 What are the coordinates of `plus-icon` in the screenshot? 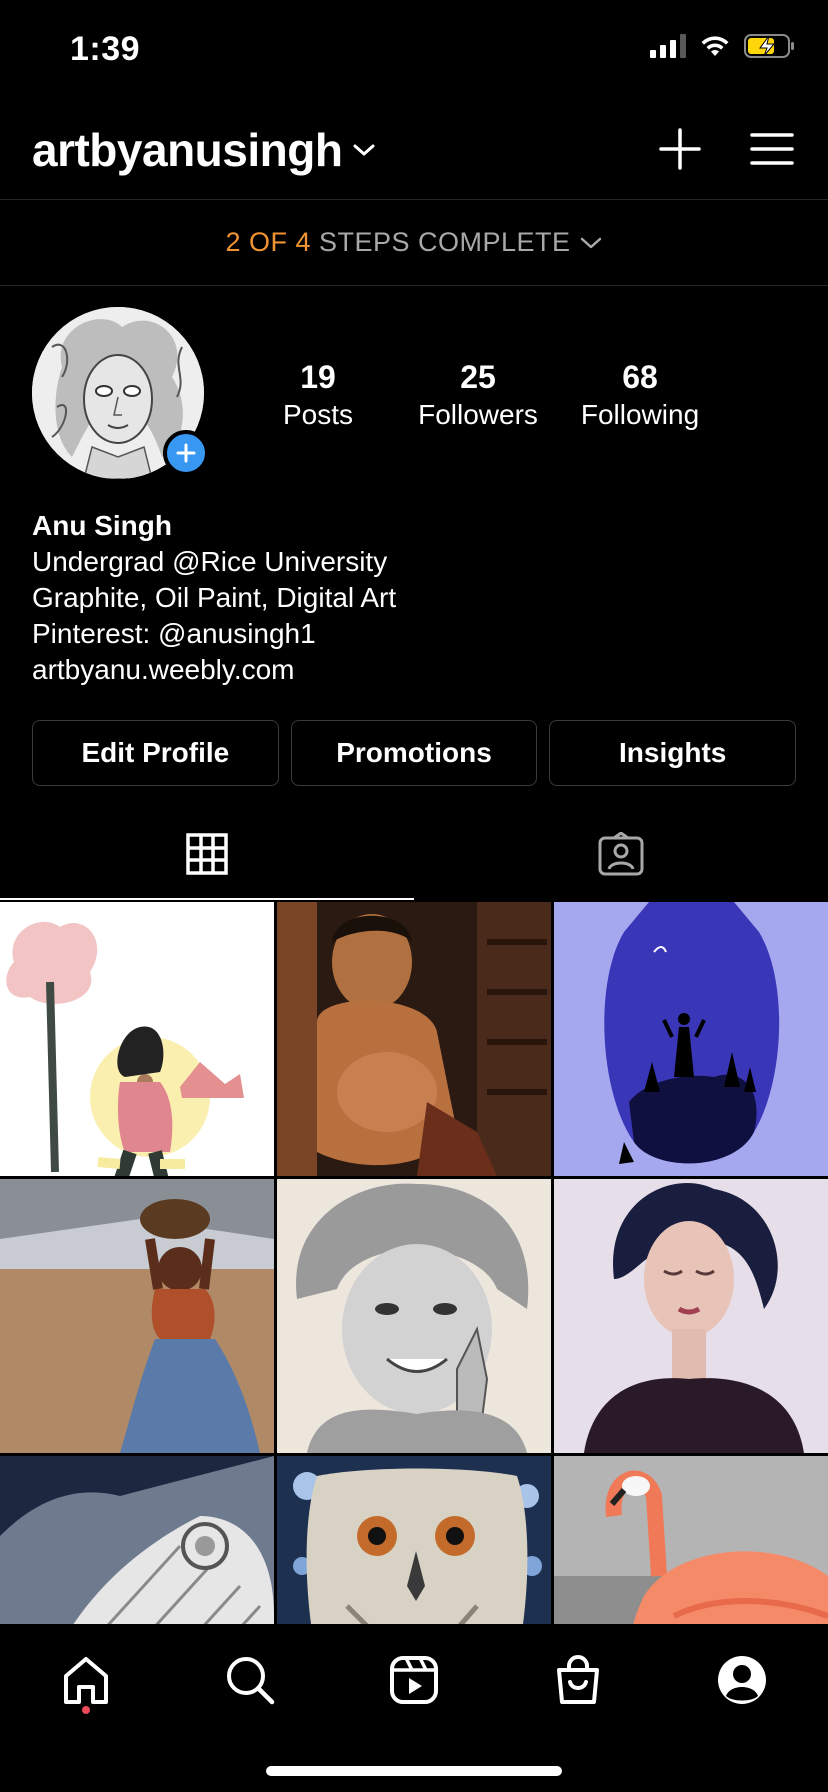 It's located at (186, 453).